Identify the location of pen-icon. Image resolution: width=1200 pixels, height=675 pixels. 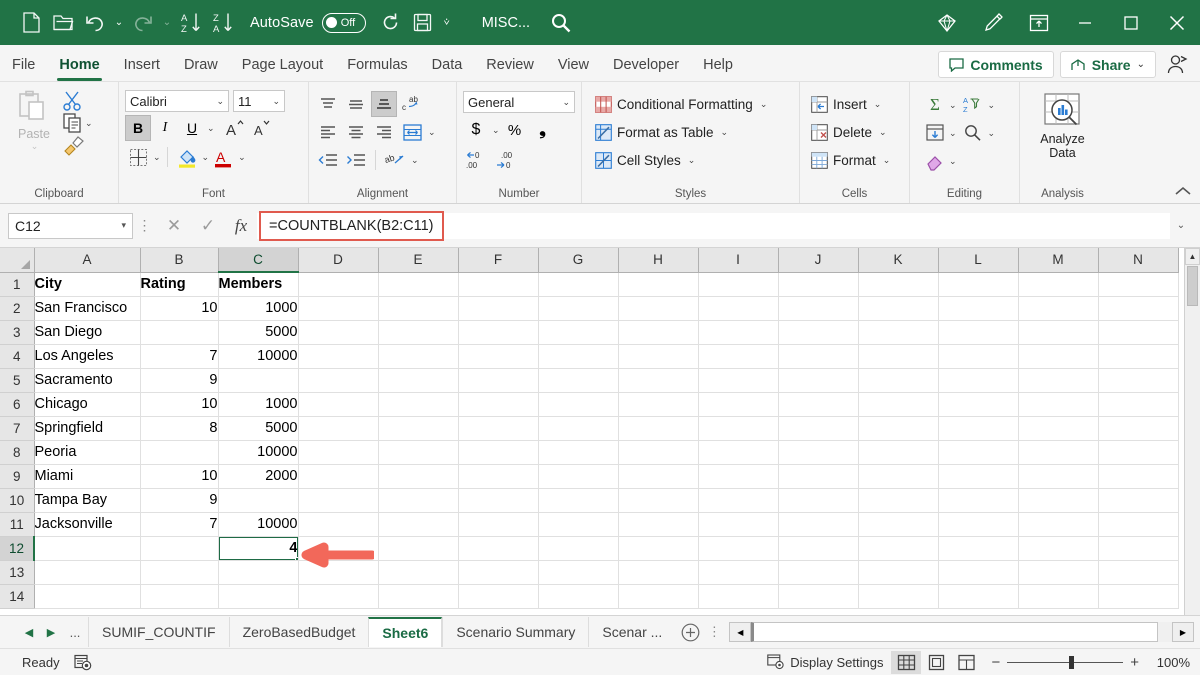
(993, 22).